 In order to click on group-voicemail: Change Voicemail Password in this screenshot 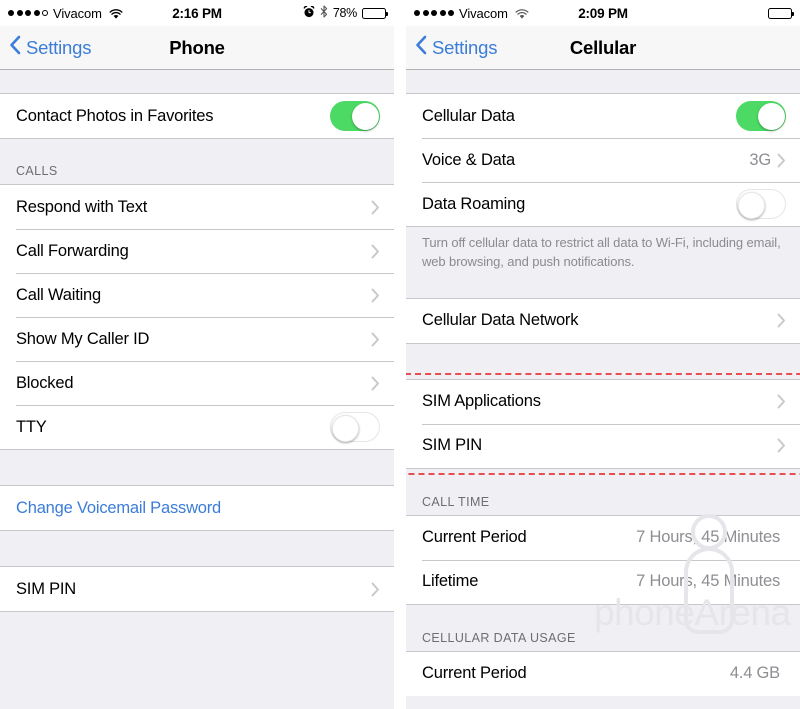, I will do `click(197, 508)`.